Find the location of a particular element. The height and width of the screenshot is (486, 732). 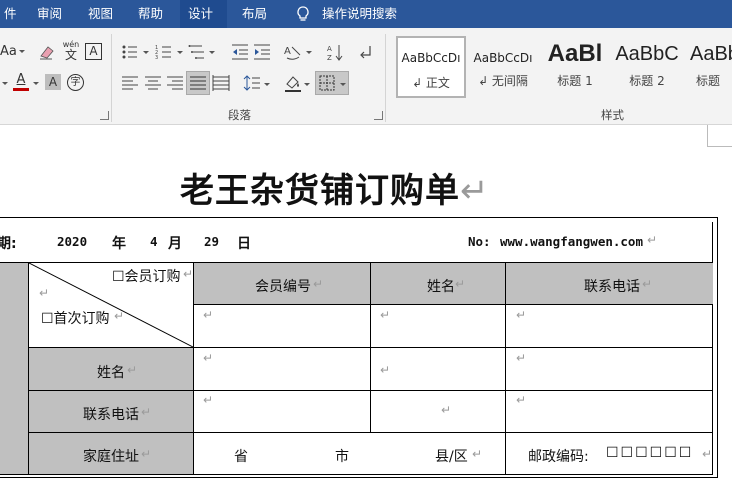

numbering-icon: 123 is located at coordinates (164, 52).